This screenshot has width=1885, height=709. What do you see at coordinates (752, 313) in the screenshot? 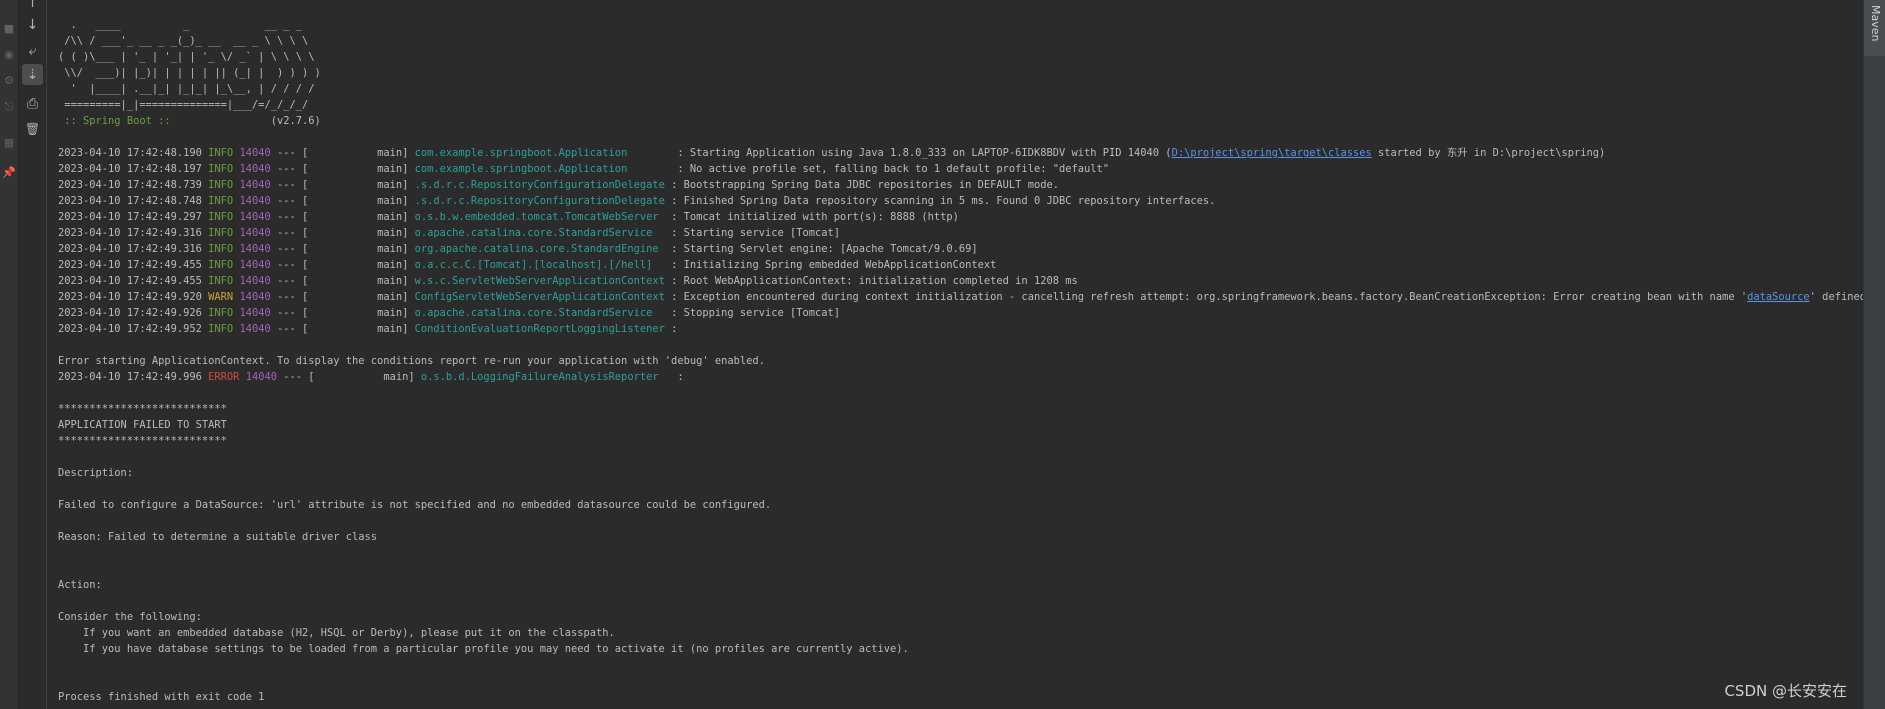
I see `log-message: : Stopping service [Tomcat]` at bounding box center [752, 313].